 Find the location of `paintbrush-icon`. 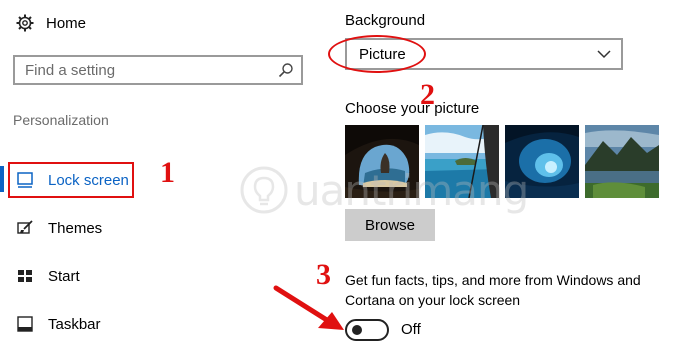

paintbrush-icon is located at coordinates (25, 227).